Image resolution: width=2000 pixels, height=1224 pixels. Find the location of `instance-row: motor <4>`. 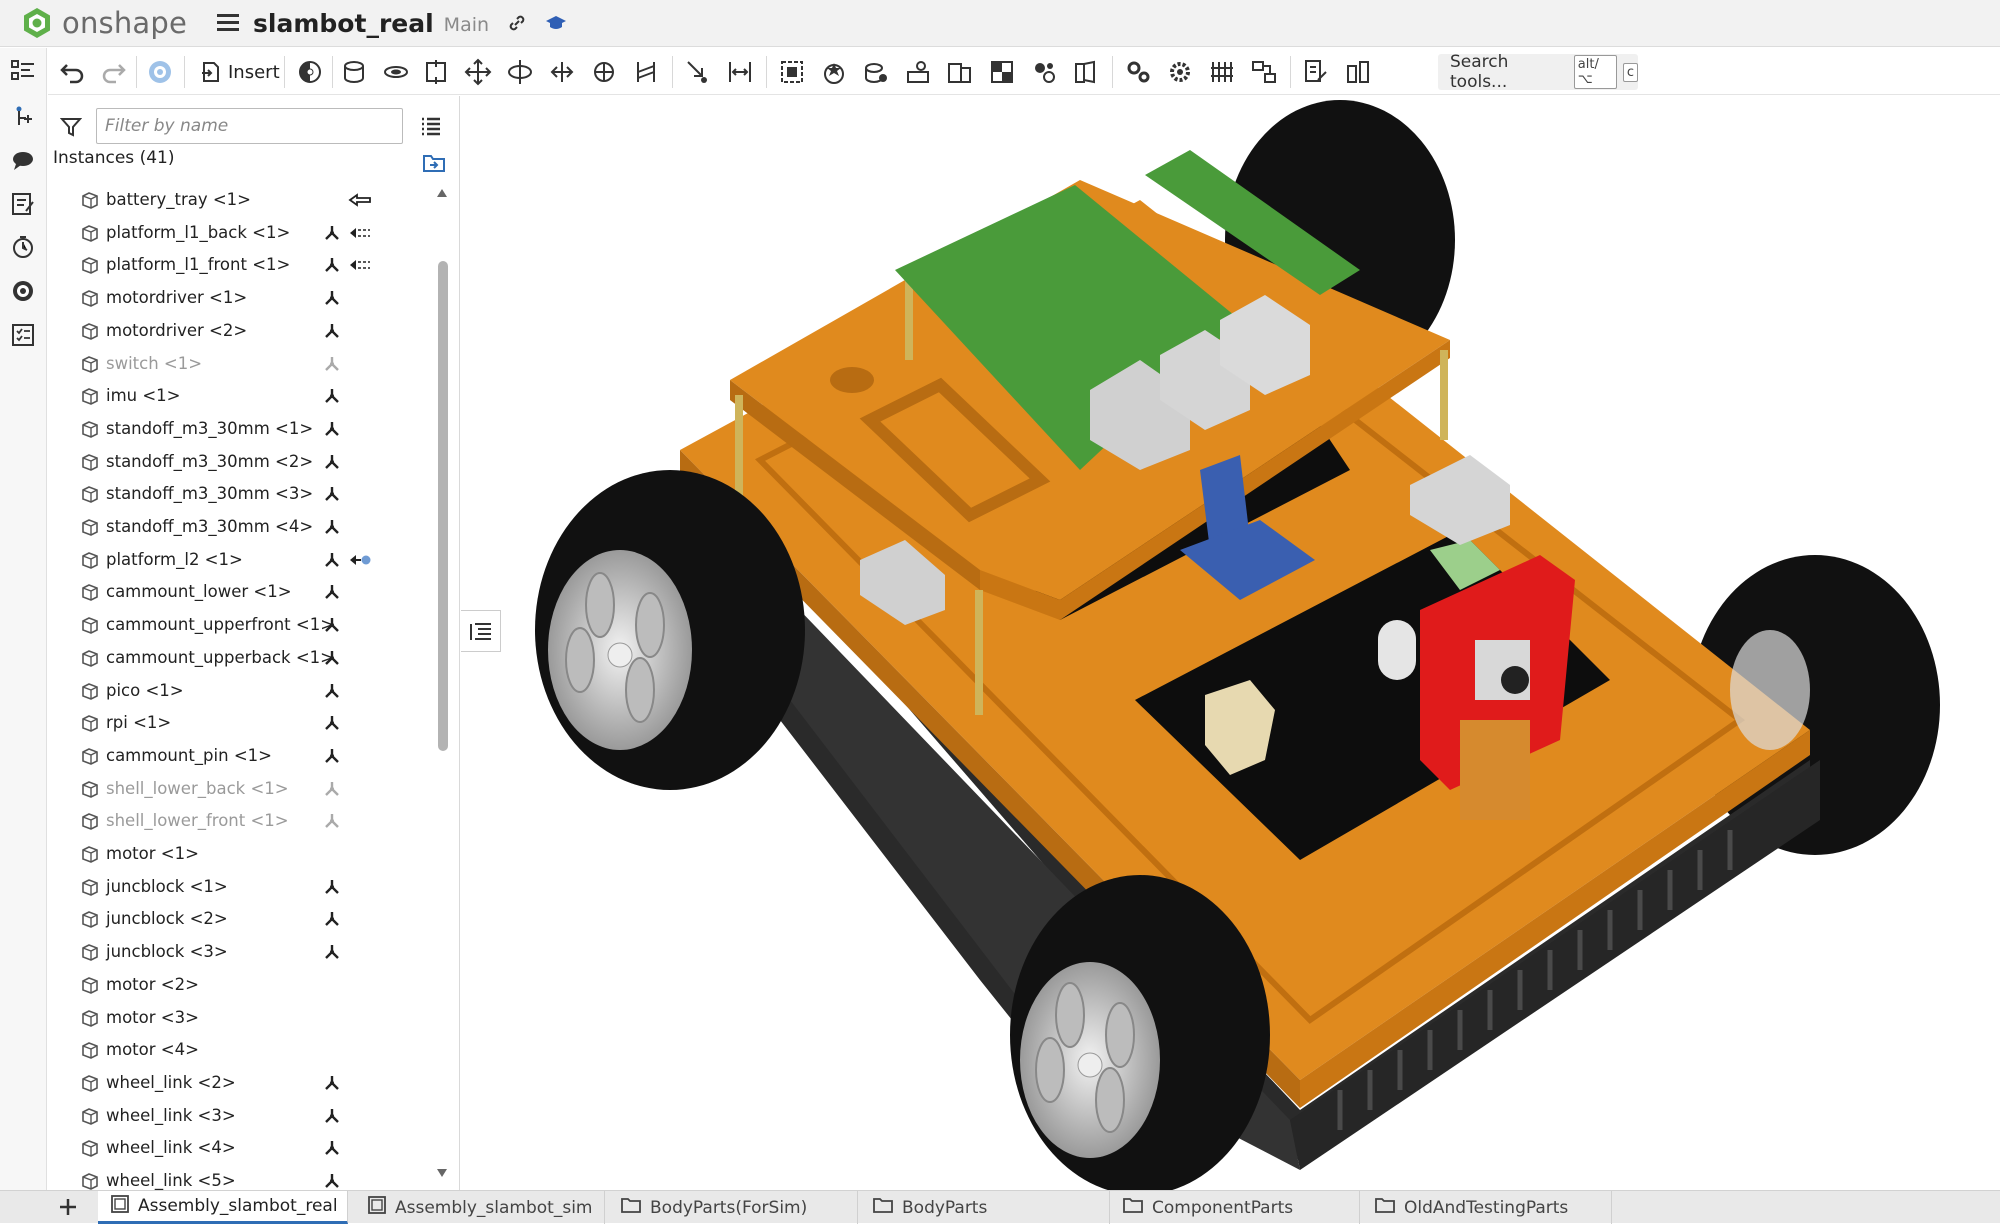

instance-row: motor <4> is located at coordinates (248, 1050).